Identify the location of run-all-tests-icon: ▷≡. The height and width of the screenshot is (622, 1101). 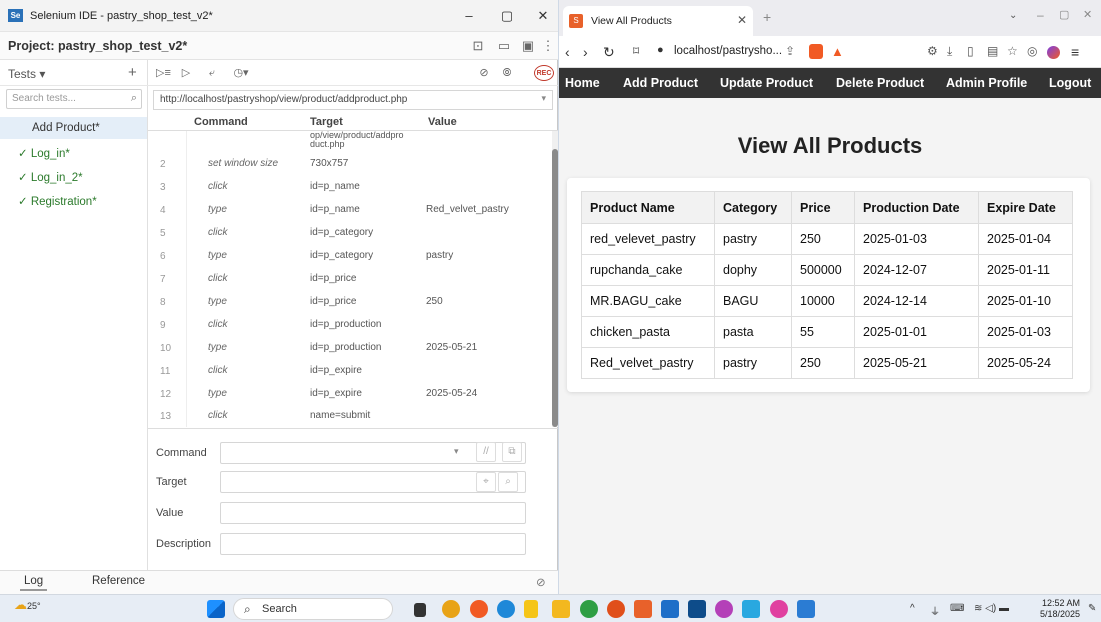
(163, 73).